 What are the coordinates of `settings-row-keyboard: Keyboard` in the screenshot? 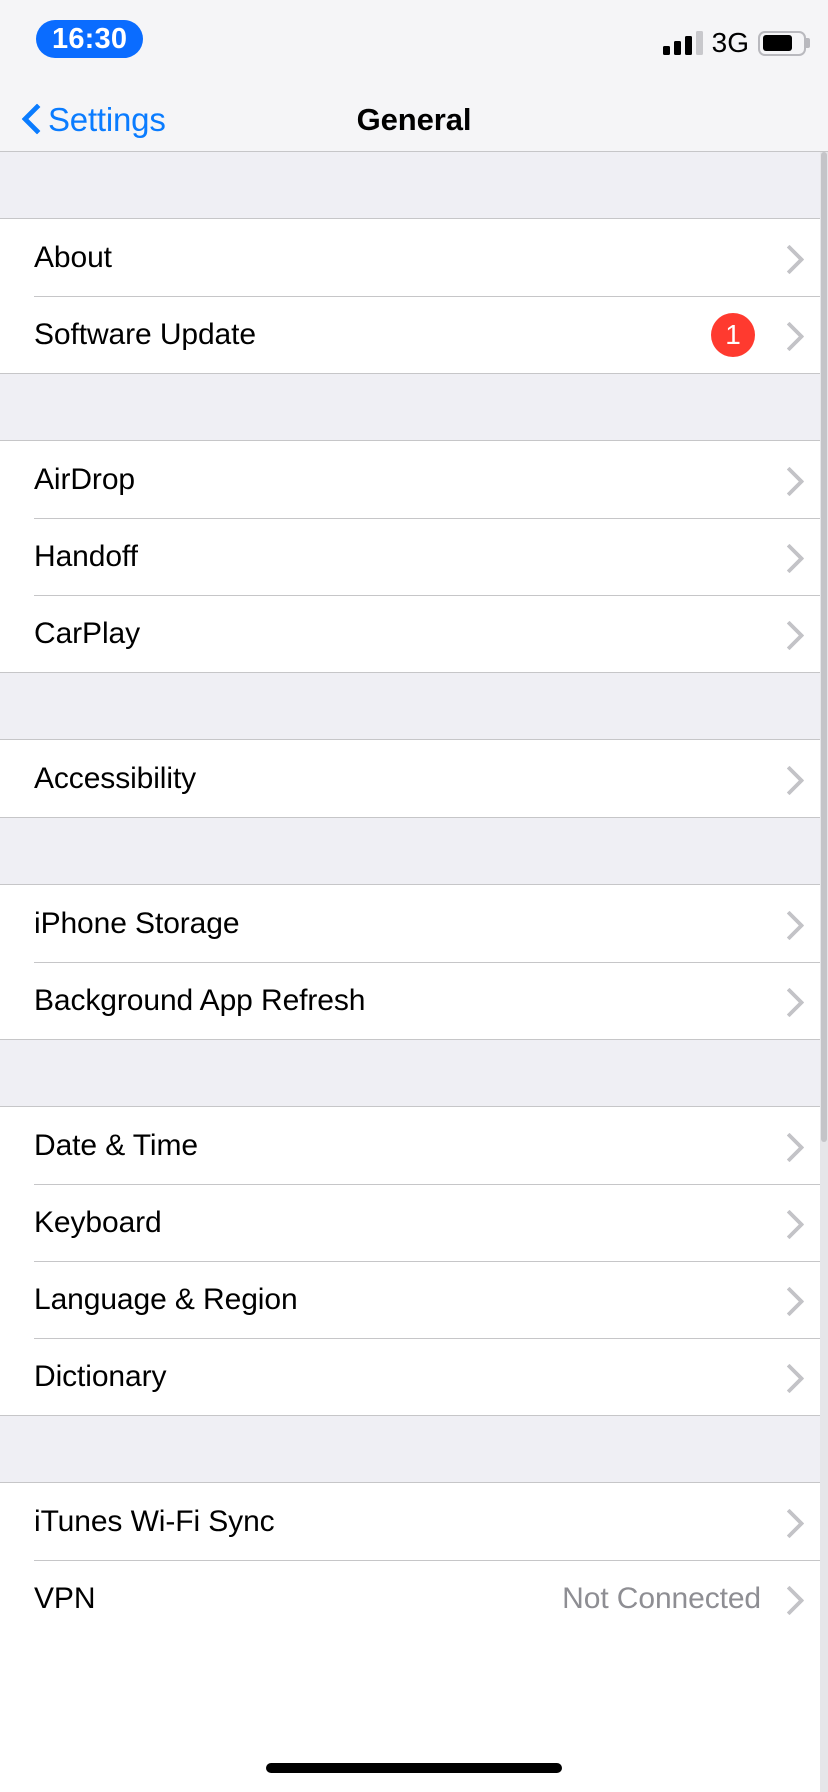 It's located at (414, 1222).